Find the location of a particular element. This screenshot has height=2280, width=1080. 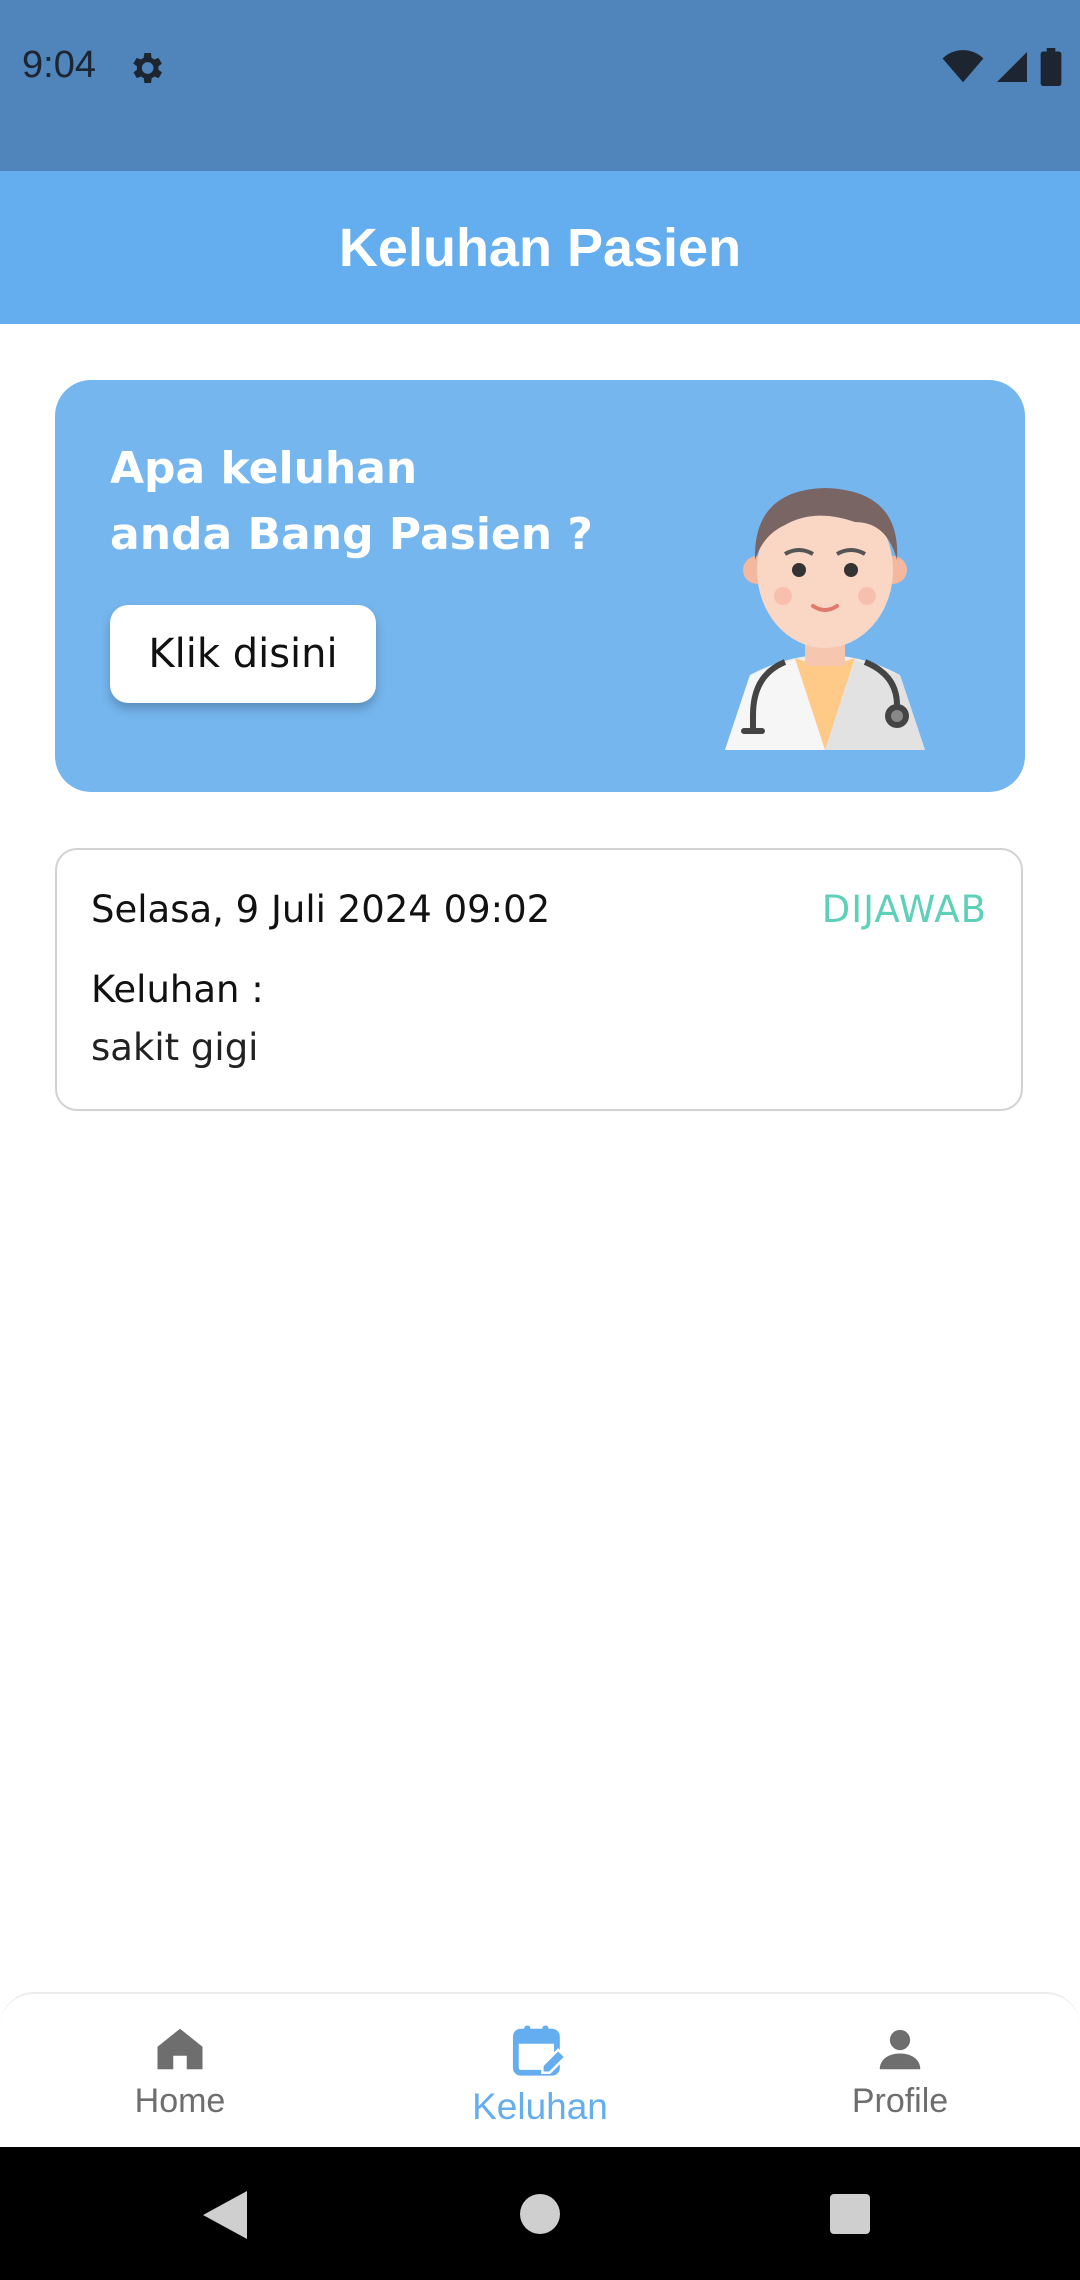

page-title: Keluhan Pasien is located at coordinates (540, 247).